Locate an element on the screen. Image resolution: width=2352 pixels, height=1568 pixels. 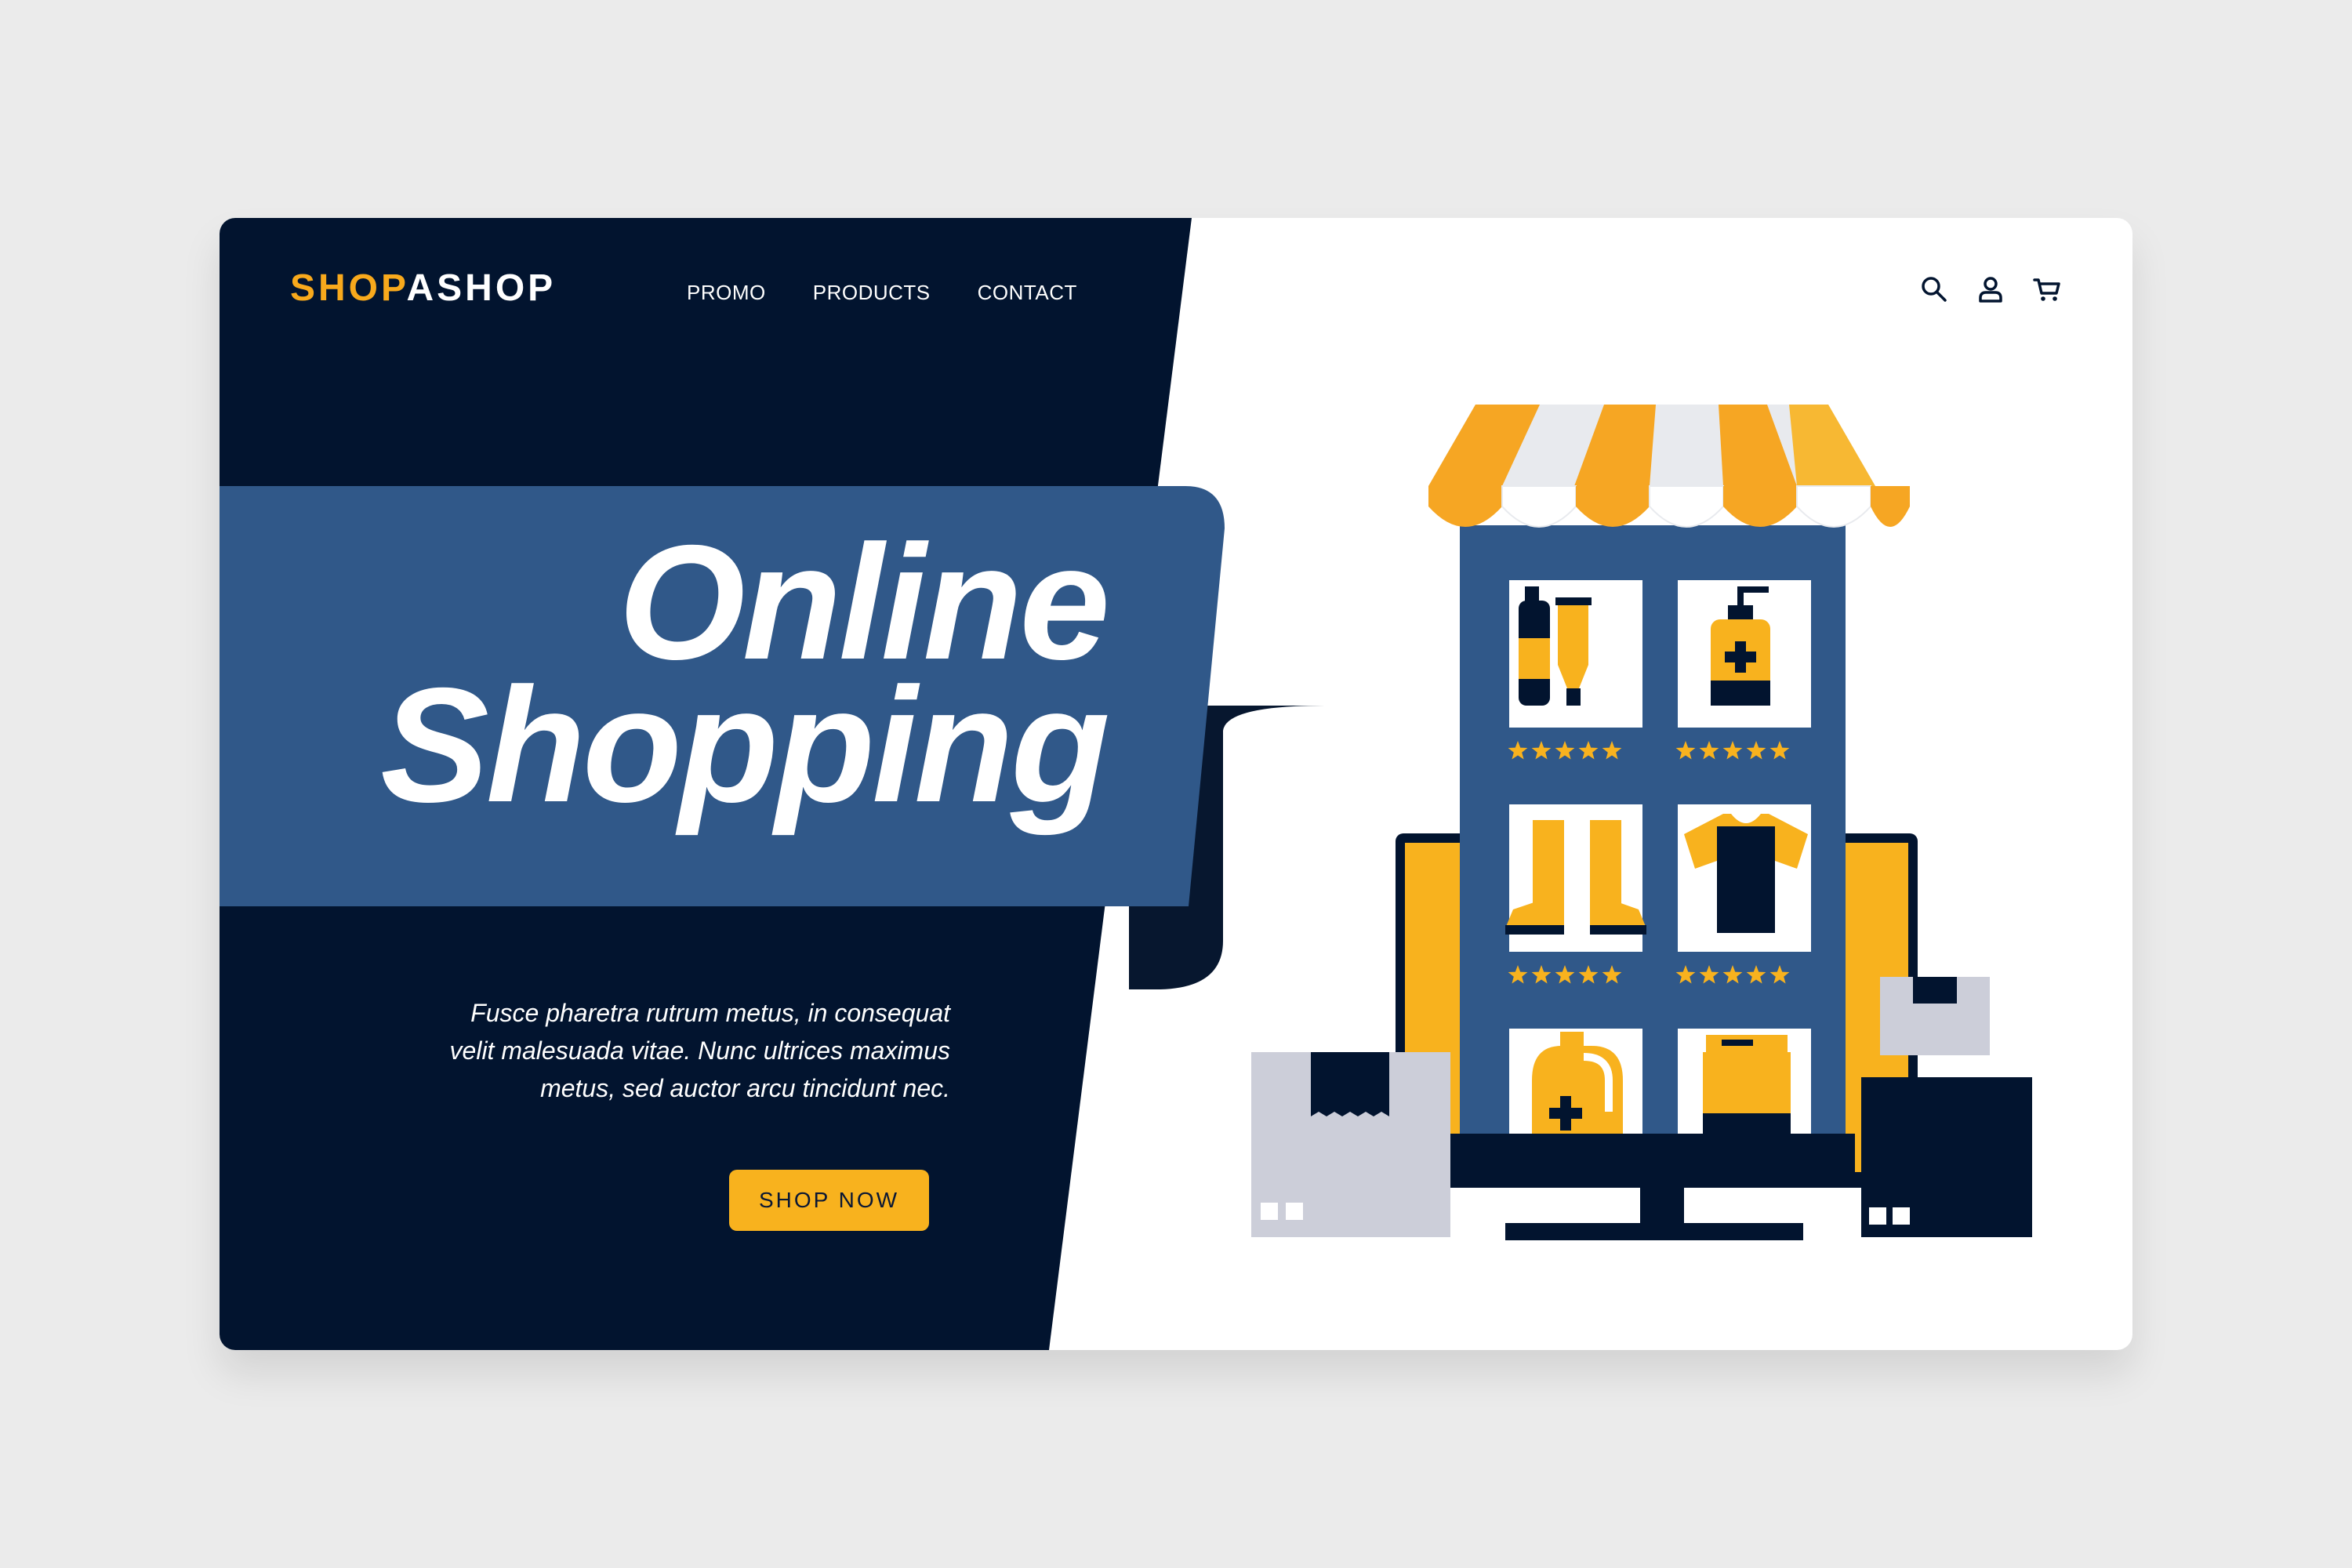
shop-counter is located at coordinates (1652, 1156).